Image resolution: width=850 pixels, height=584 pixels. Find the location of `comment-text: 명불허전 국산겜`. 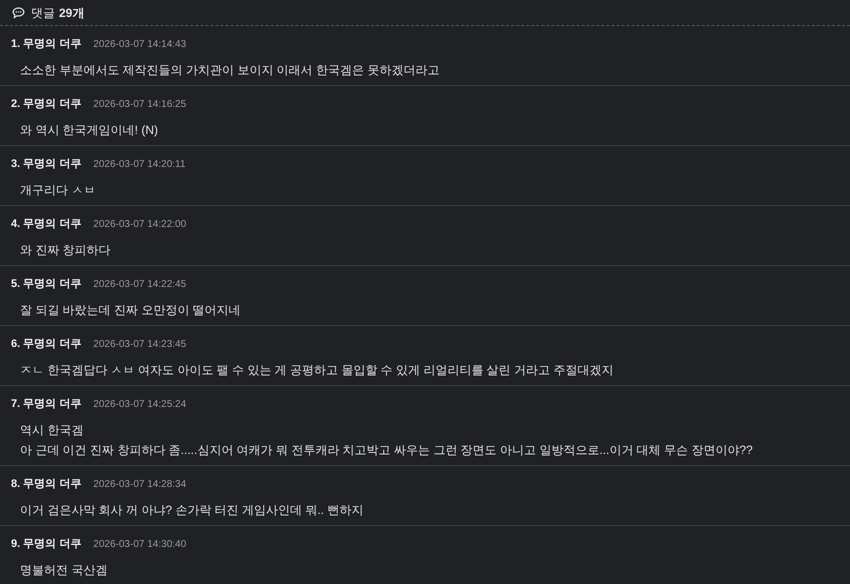

comment-text: 명불허전 국산겜 is located at coordinates (64, 570).